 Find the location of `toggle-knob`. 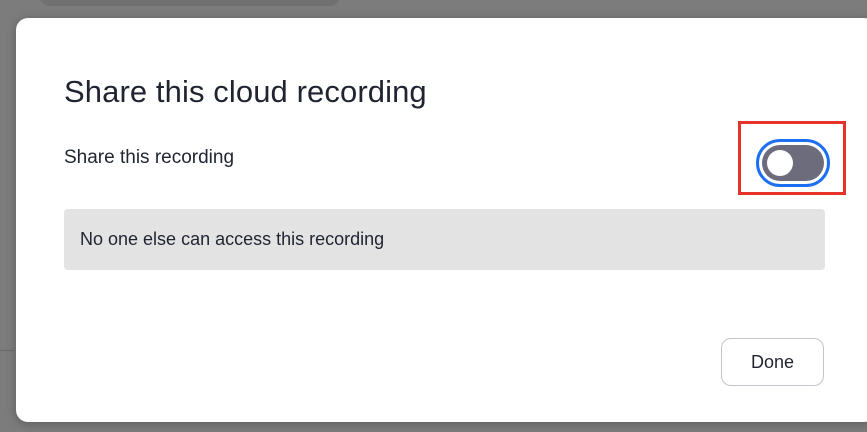

toggle-knob is located at coordinates (780, 163).